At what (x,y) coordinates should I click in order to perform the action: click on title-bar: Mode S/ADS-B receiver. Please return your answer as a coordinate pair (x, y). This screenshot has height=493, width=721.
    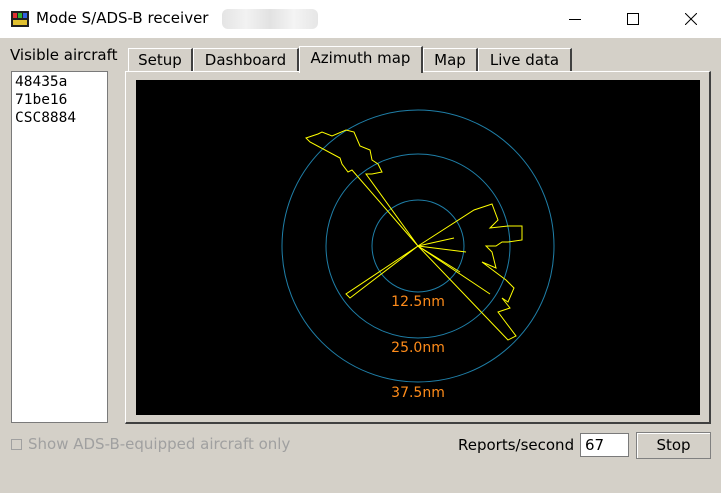
    Looking at the image, I should click on (360, 19).